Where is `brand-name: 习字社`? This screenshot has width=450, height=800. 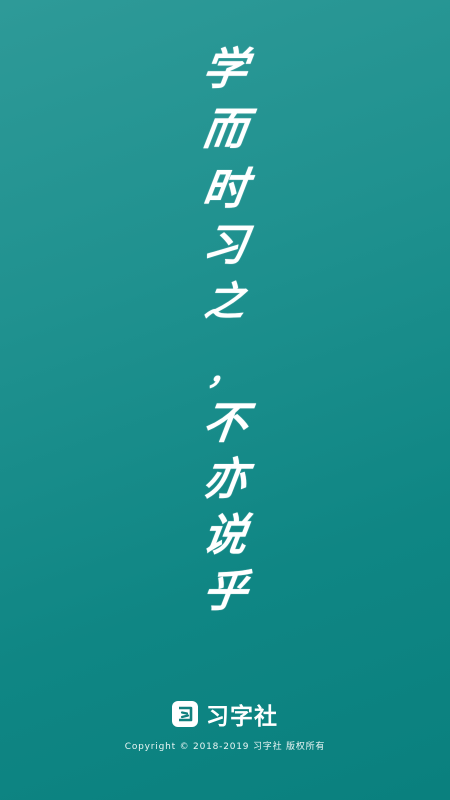
brand-name: 习字社 is located at coordinates (242, 717).